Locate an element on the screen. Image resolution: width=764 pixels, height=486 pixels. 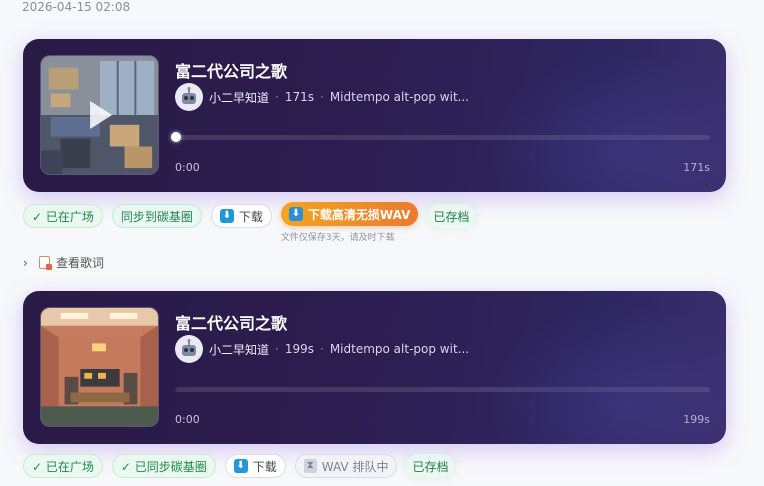
wav-queue-label: WAV 排队中 is located at coordinates (355, 466).